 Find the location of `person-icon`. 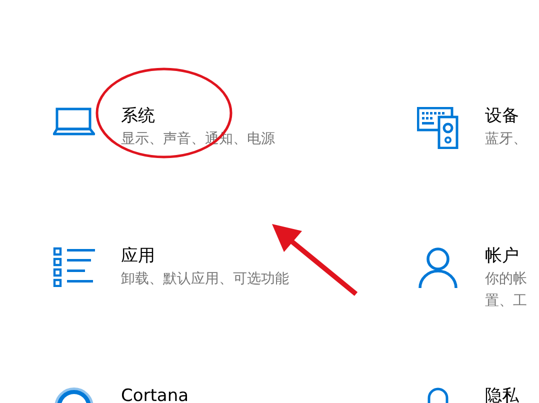

person-icon is located at coordinates (438, 268).